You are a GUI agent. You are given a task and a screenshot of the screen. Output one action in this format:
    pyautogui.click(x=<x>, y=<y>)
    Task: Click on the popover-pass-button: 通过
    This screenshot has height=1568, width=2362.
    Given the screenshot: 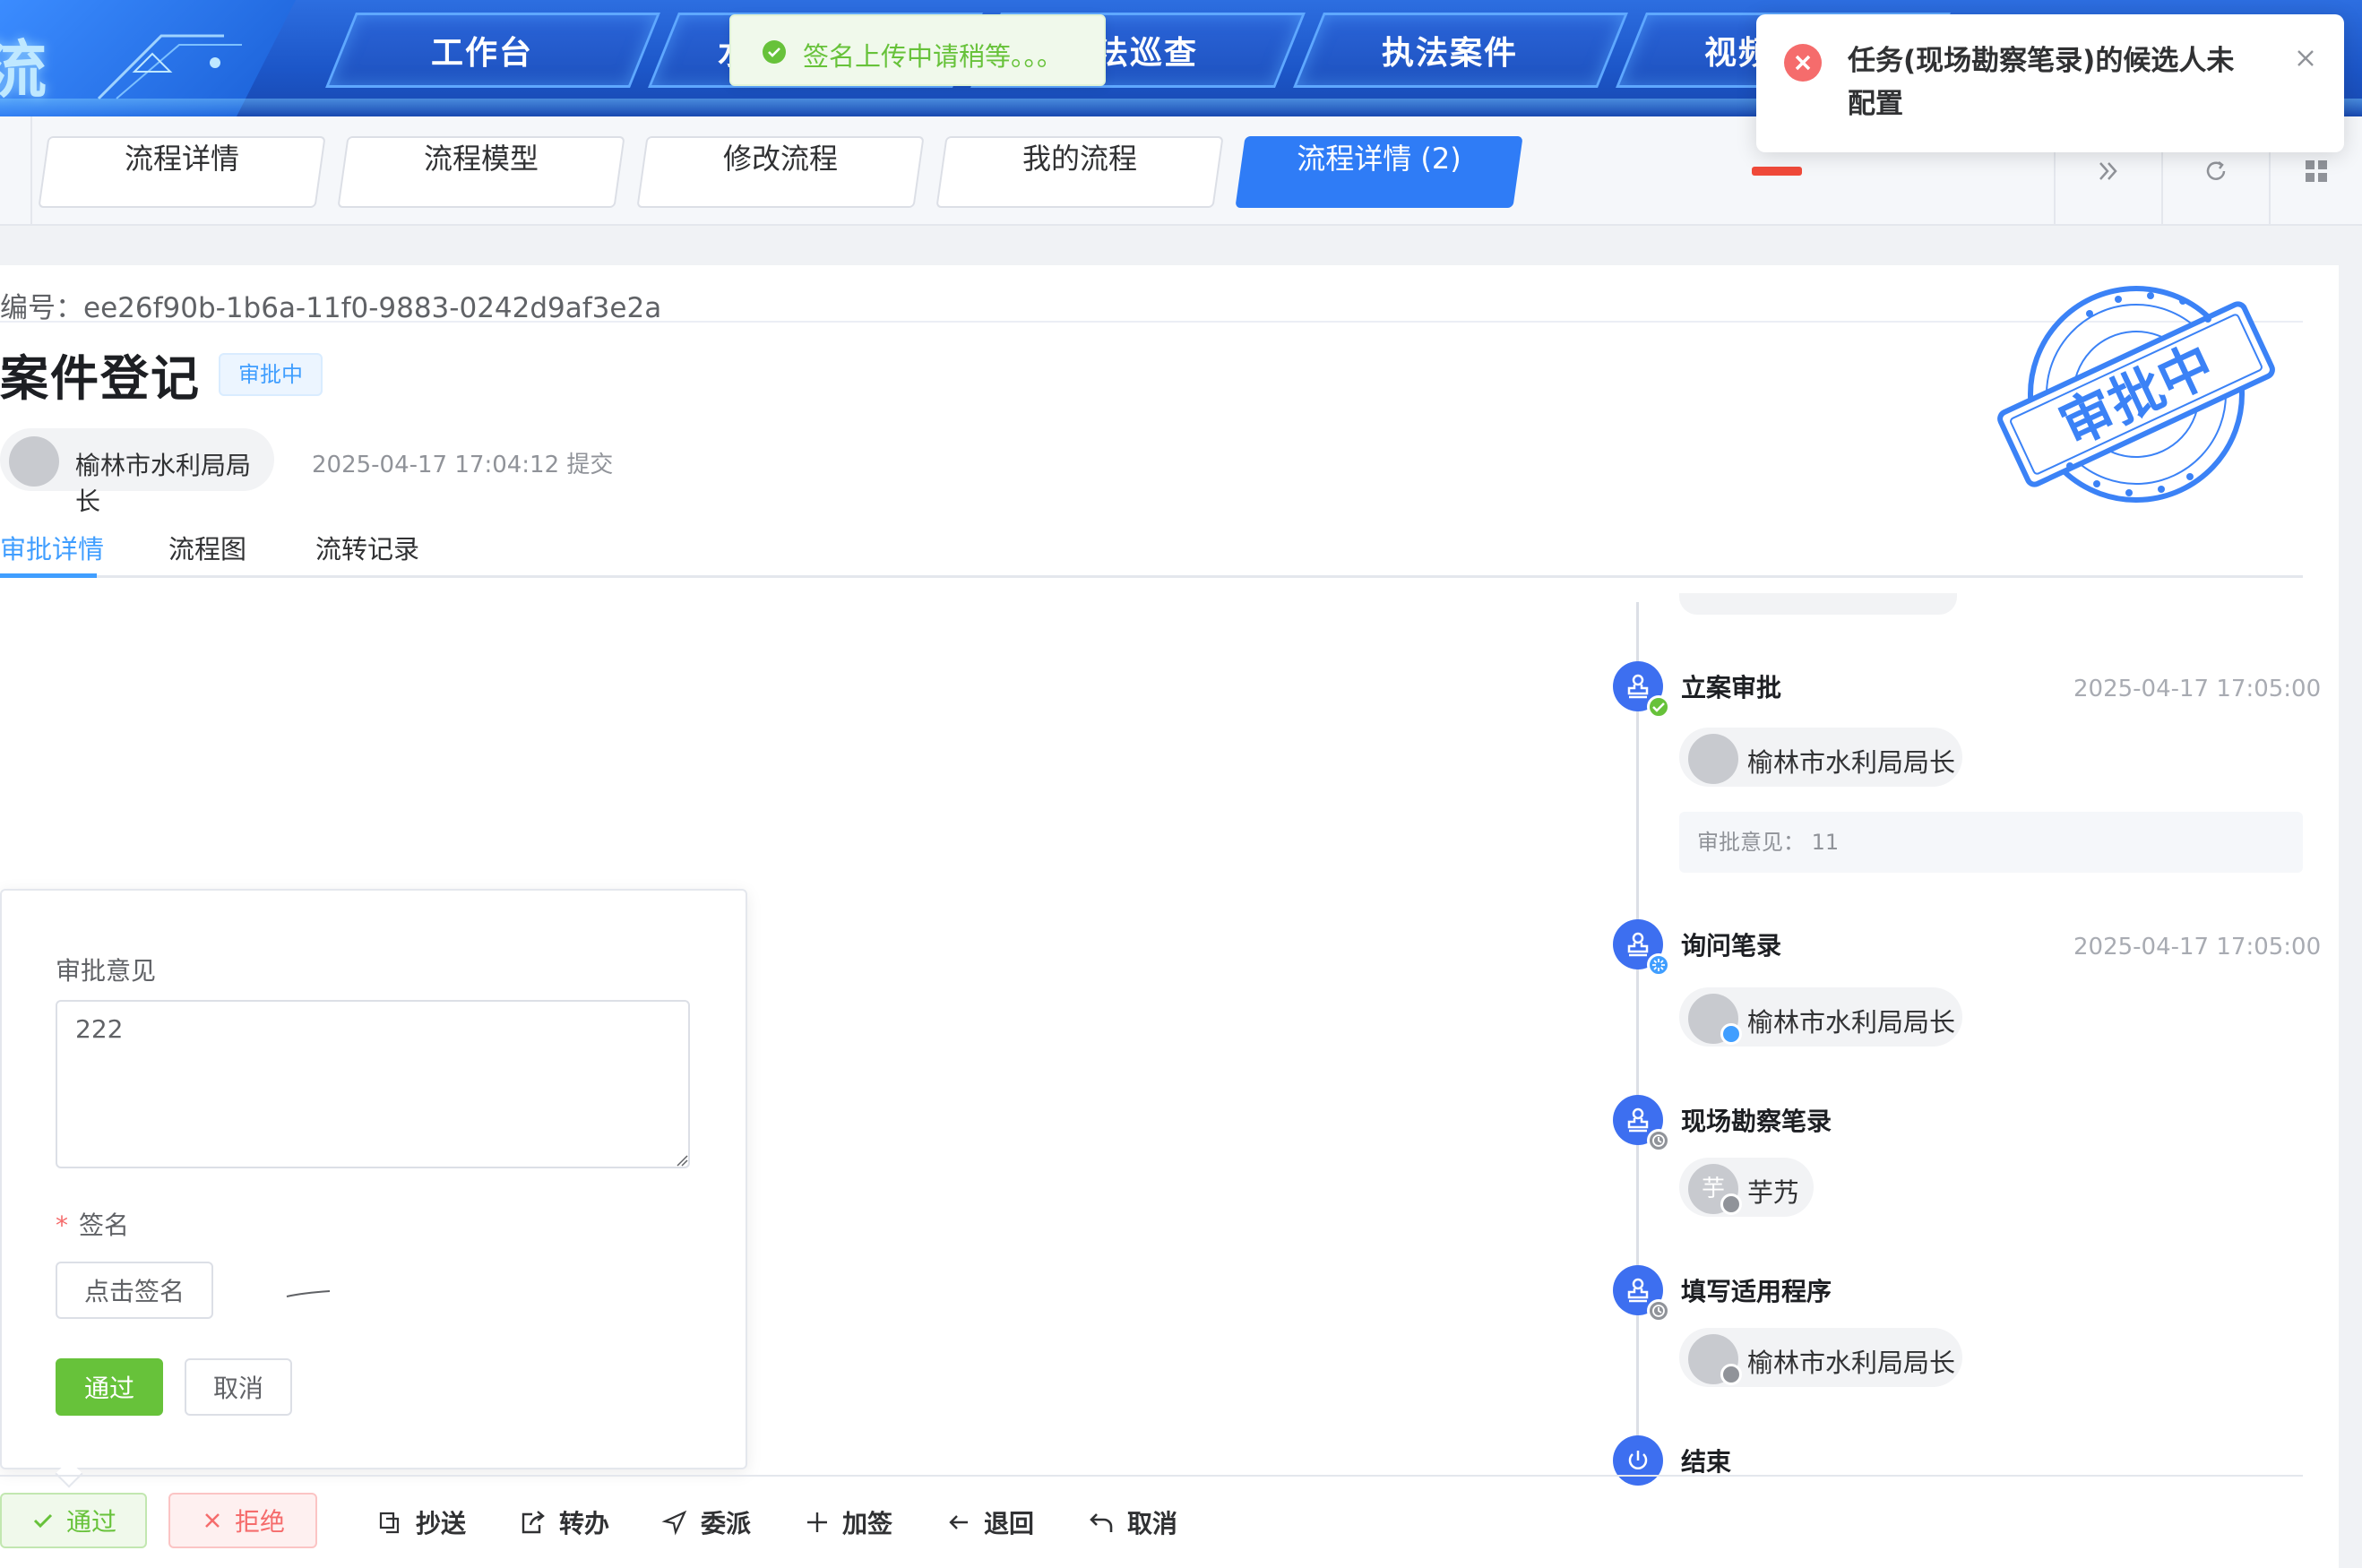 What is the action you would take?
    pyautogui.click(x=109, y=1387)
    